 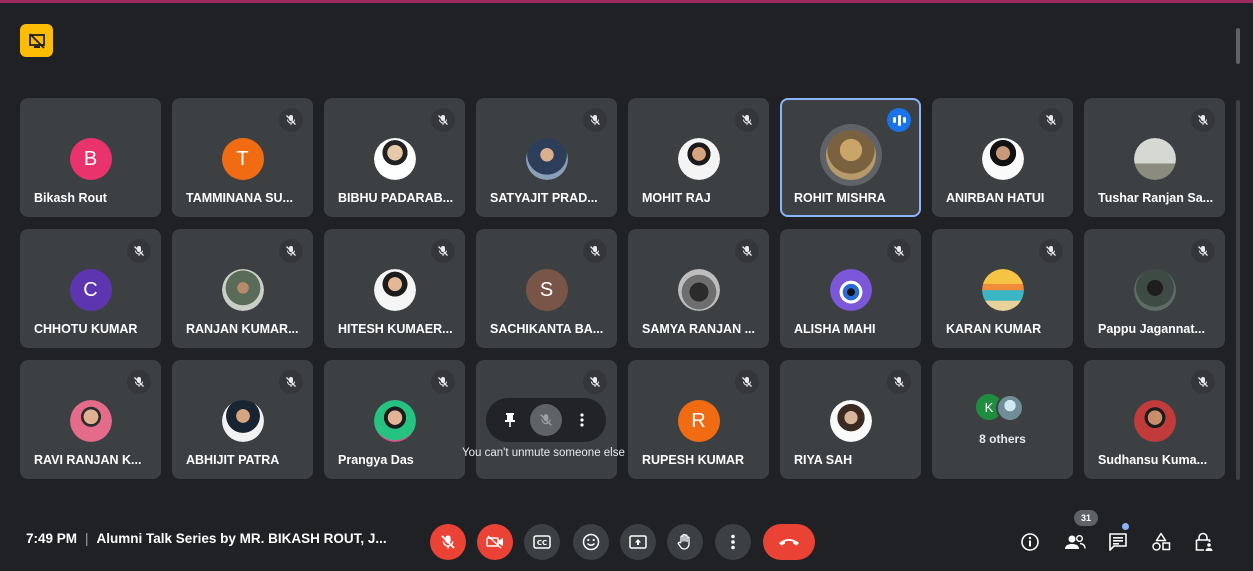 I want to click on avatar: R, so click(x=698, y=421).